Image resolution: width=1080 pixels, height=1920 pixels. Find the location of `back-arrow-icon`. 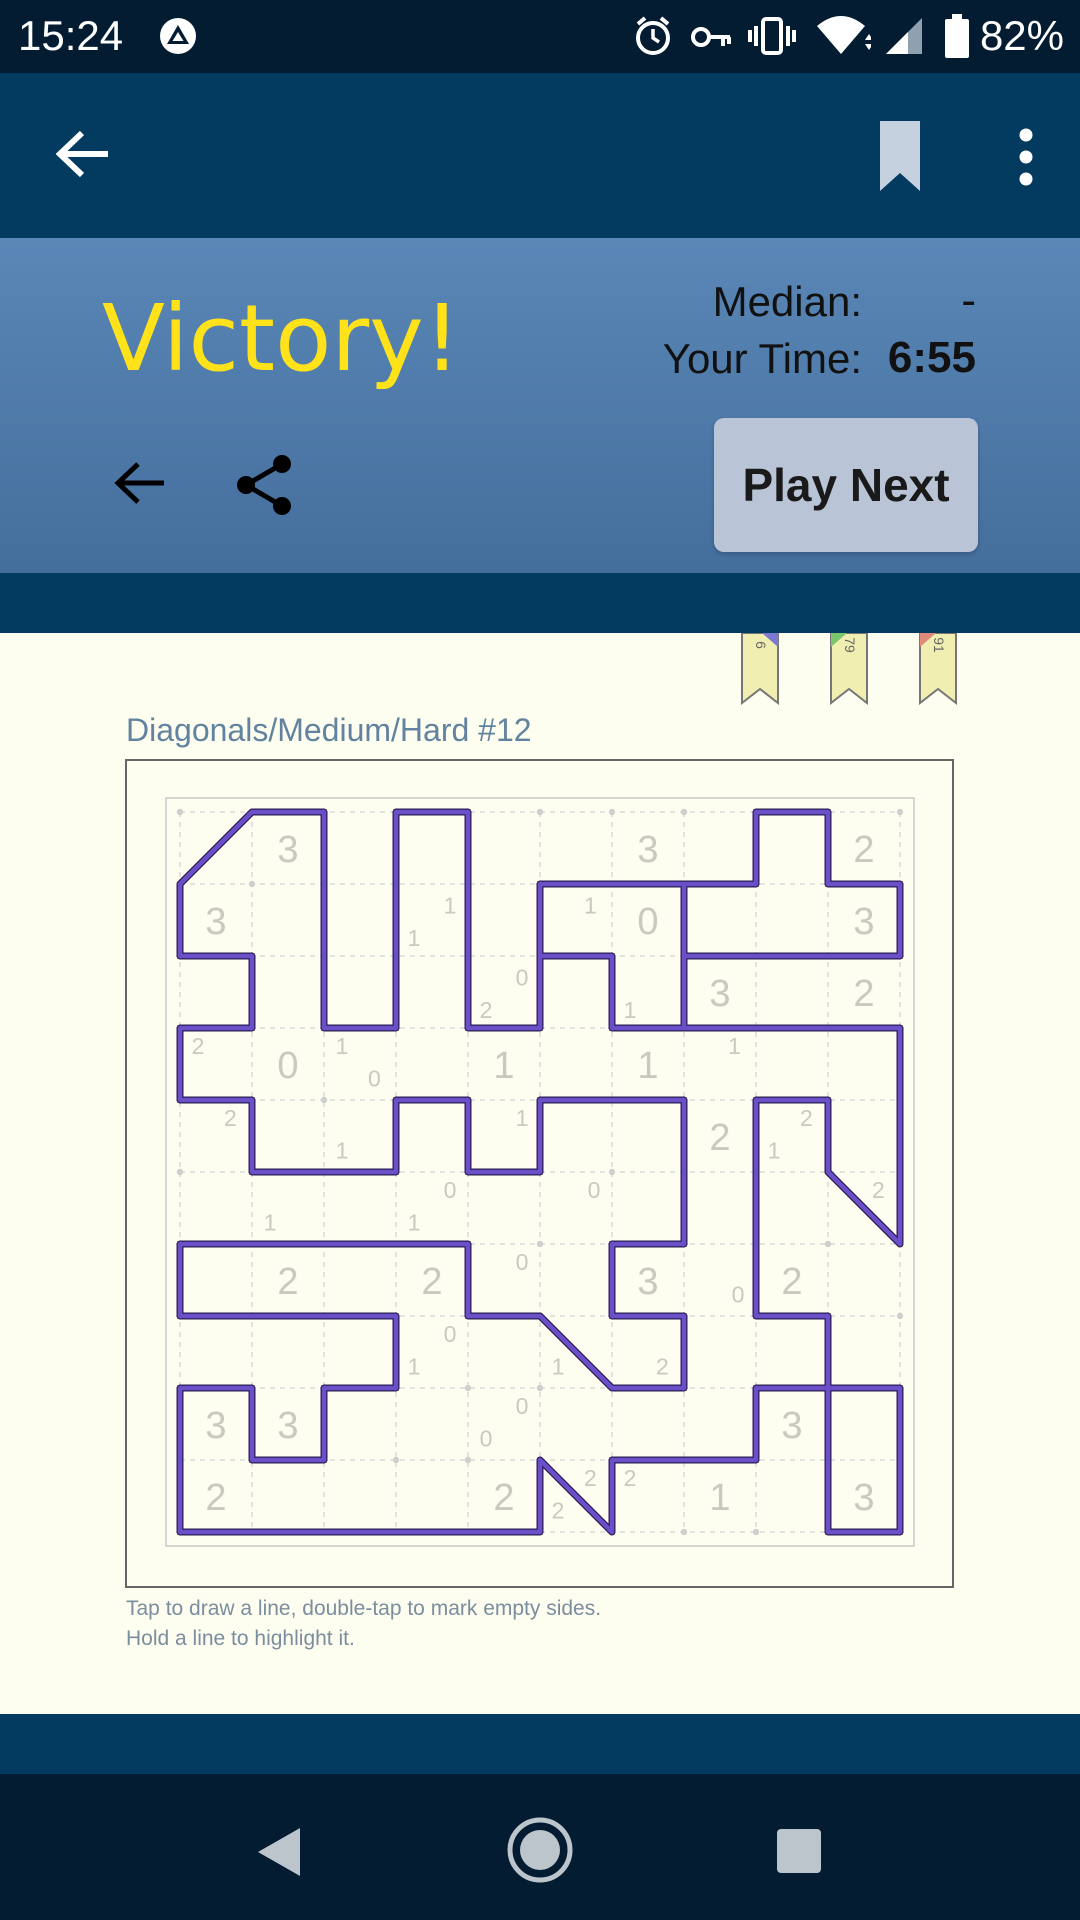

back-arrow-icon is located at coordinates (82, 156).